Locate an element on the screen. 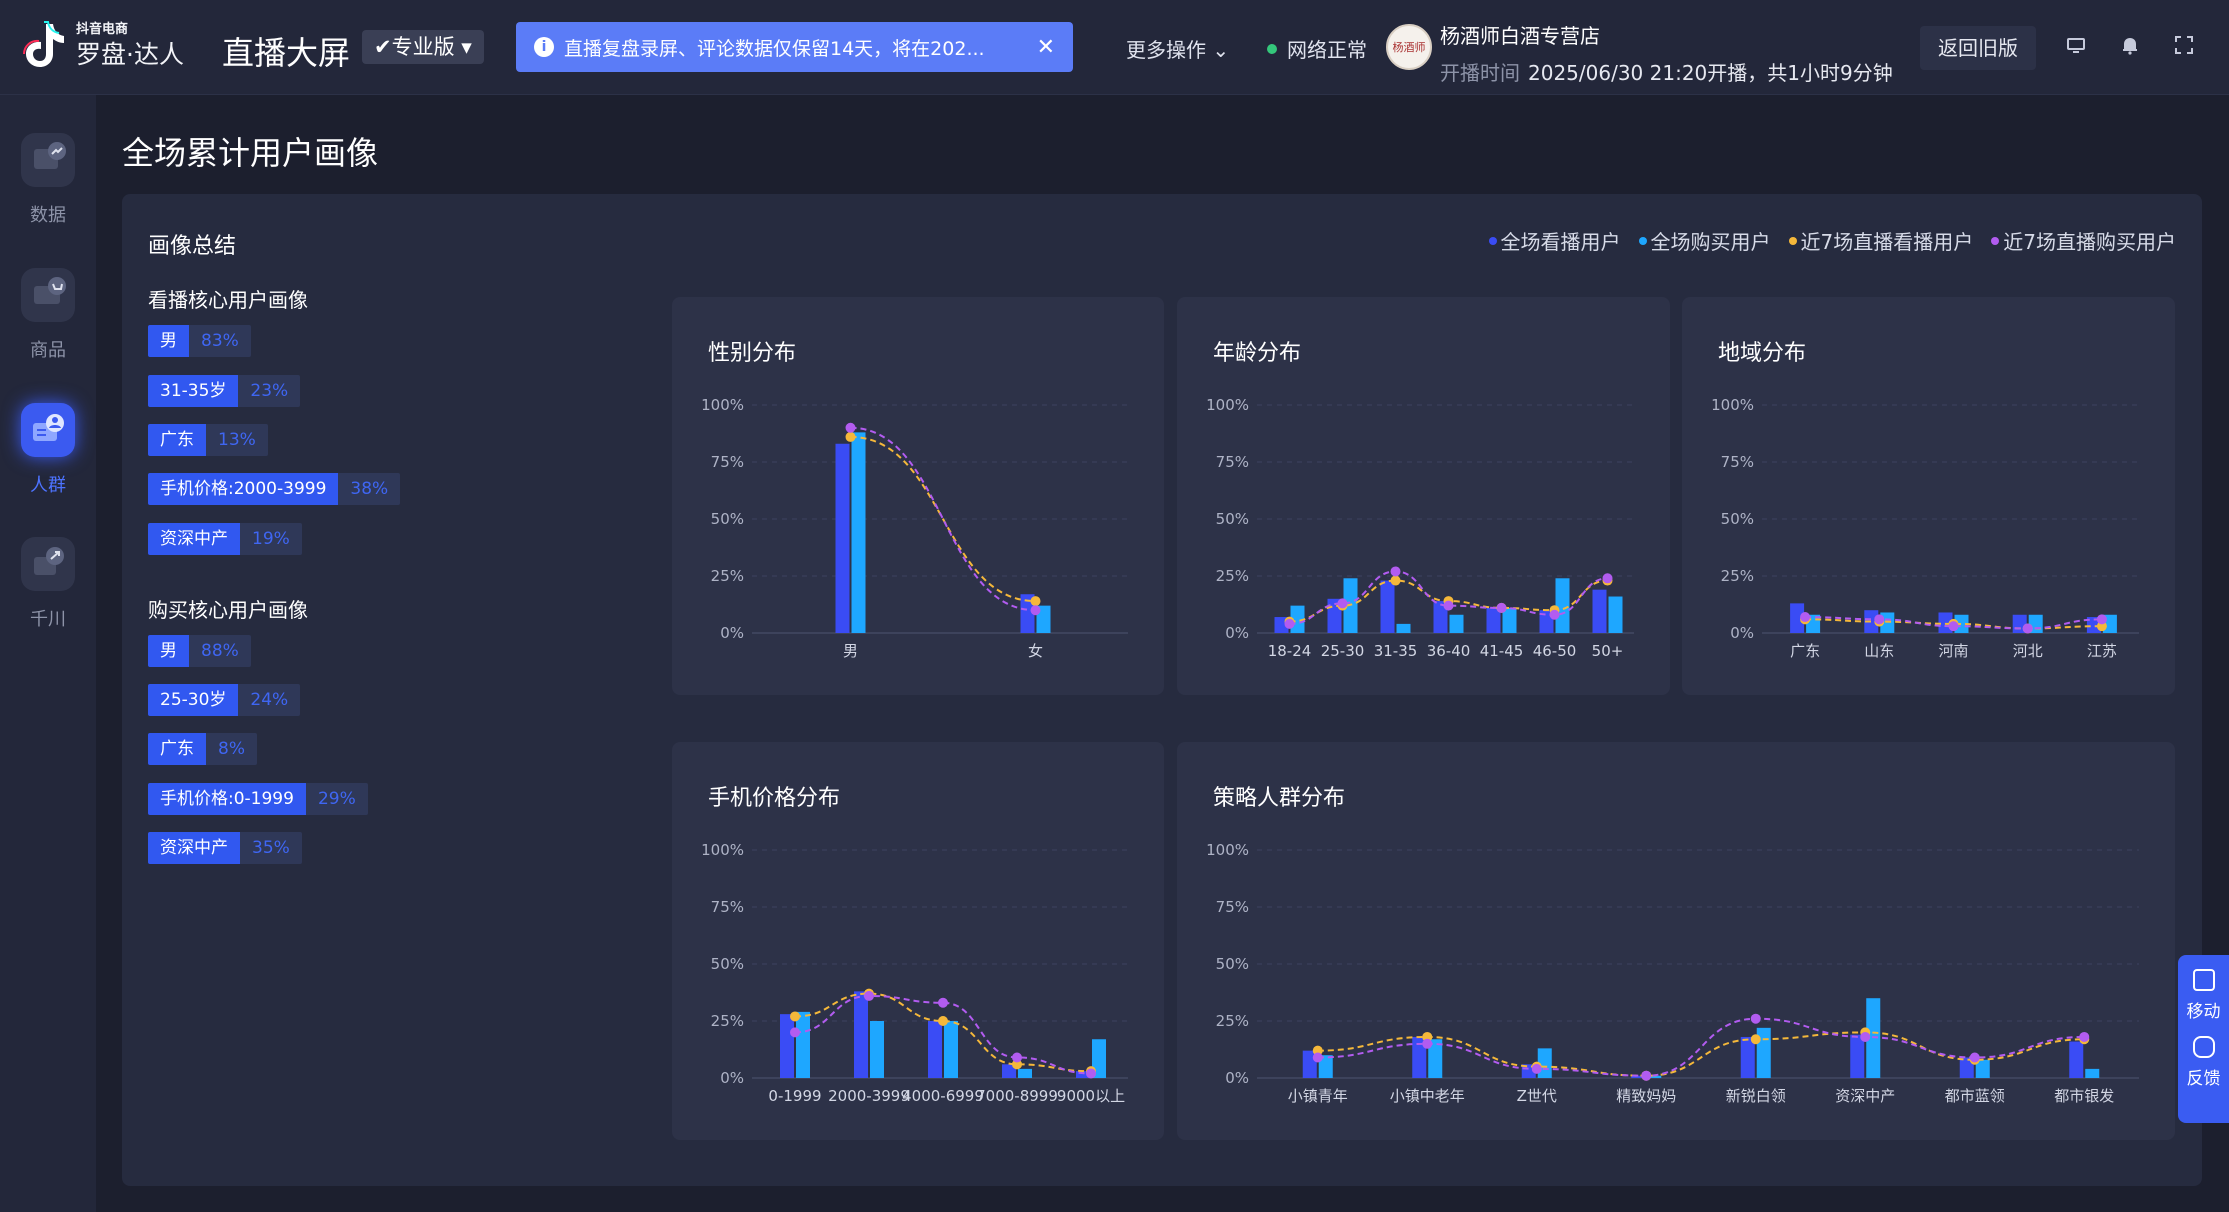  legend-label-recent-watch: 近7场直播看播用户 is located at coordinates (1887, 242).